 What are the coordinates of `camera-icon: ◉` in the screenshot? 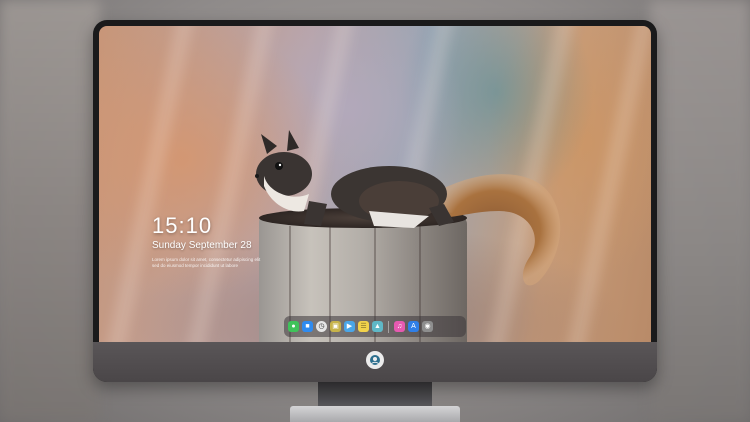 It's located at (427, 326).